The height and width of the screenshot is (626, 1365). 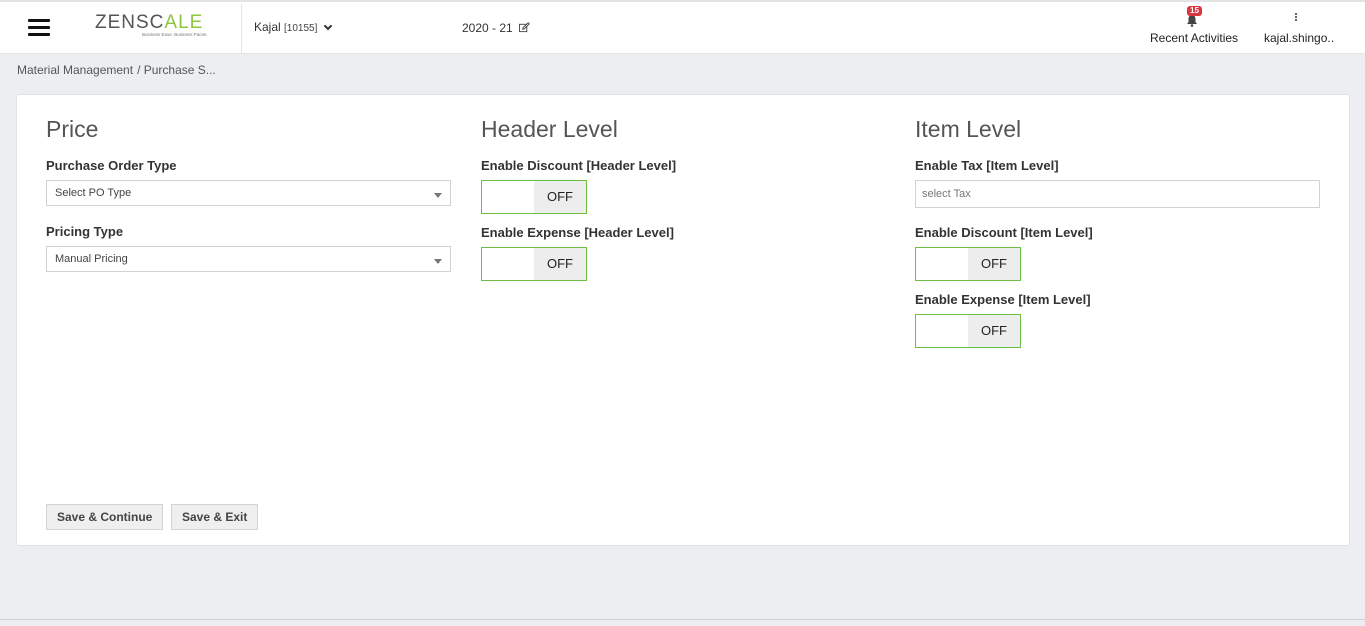 I want to click on logo-wordmark: ZENSCALE, so click(x=149, y=22).